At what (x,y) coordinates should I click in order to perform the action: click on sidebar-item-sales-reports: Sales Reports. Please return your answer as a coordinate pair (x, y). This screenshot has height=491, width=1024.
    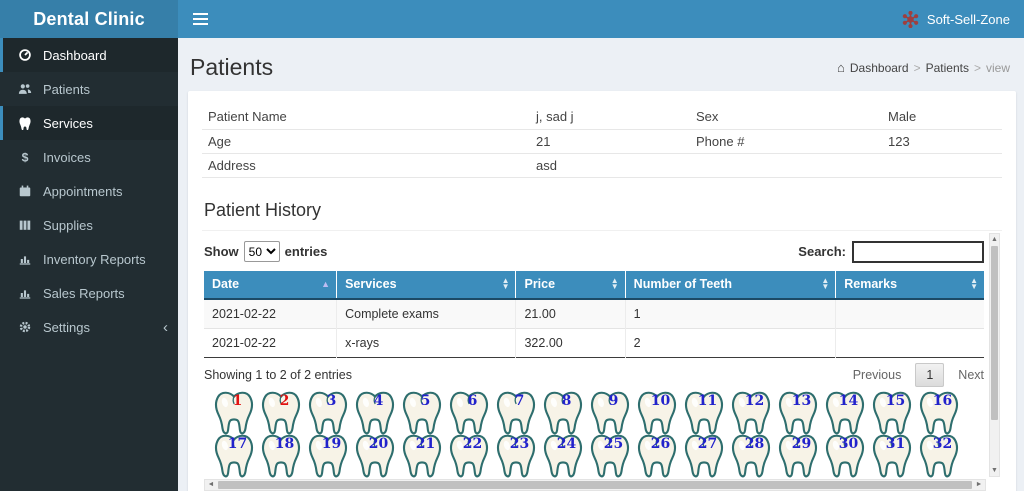
    Looking at the image, I should click on (89, 293).